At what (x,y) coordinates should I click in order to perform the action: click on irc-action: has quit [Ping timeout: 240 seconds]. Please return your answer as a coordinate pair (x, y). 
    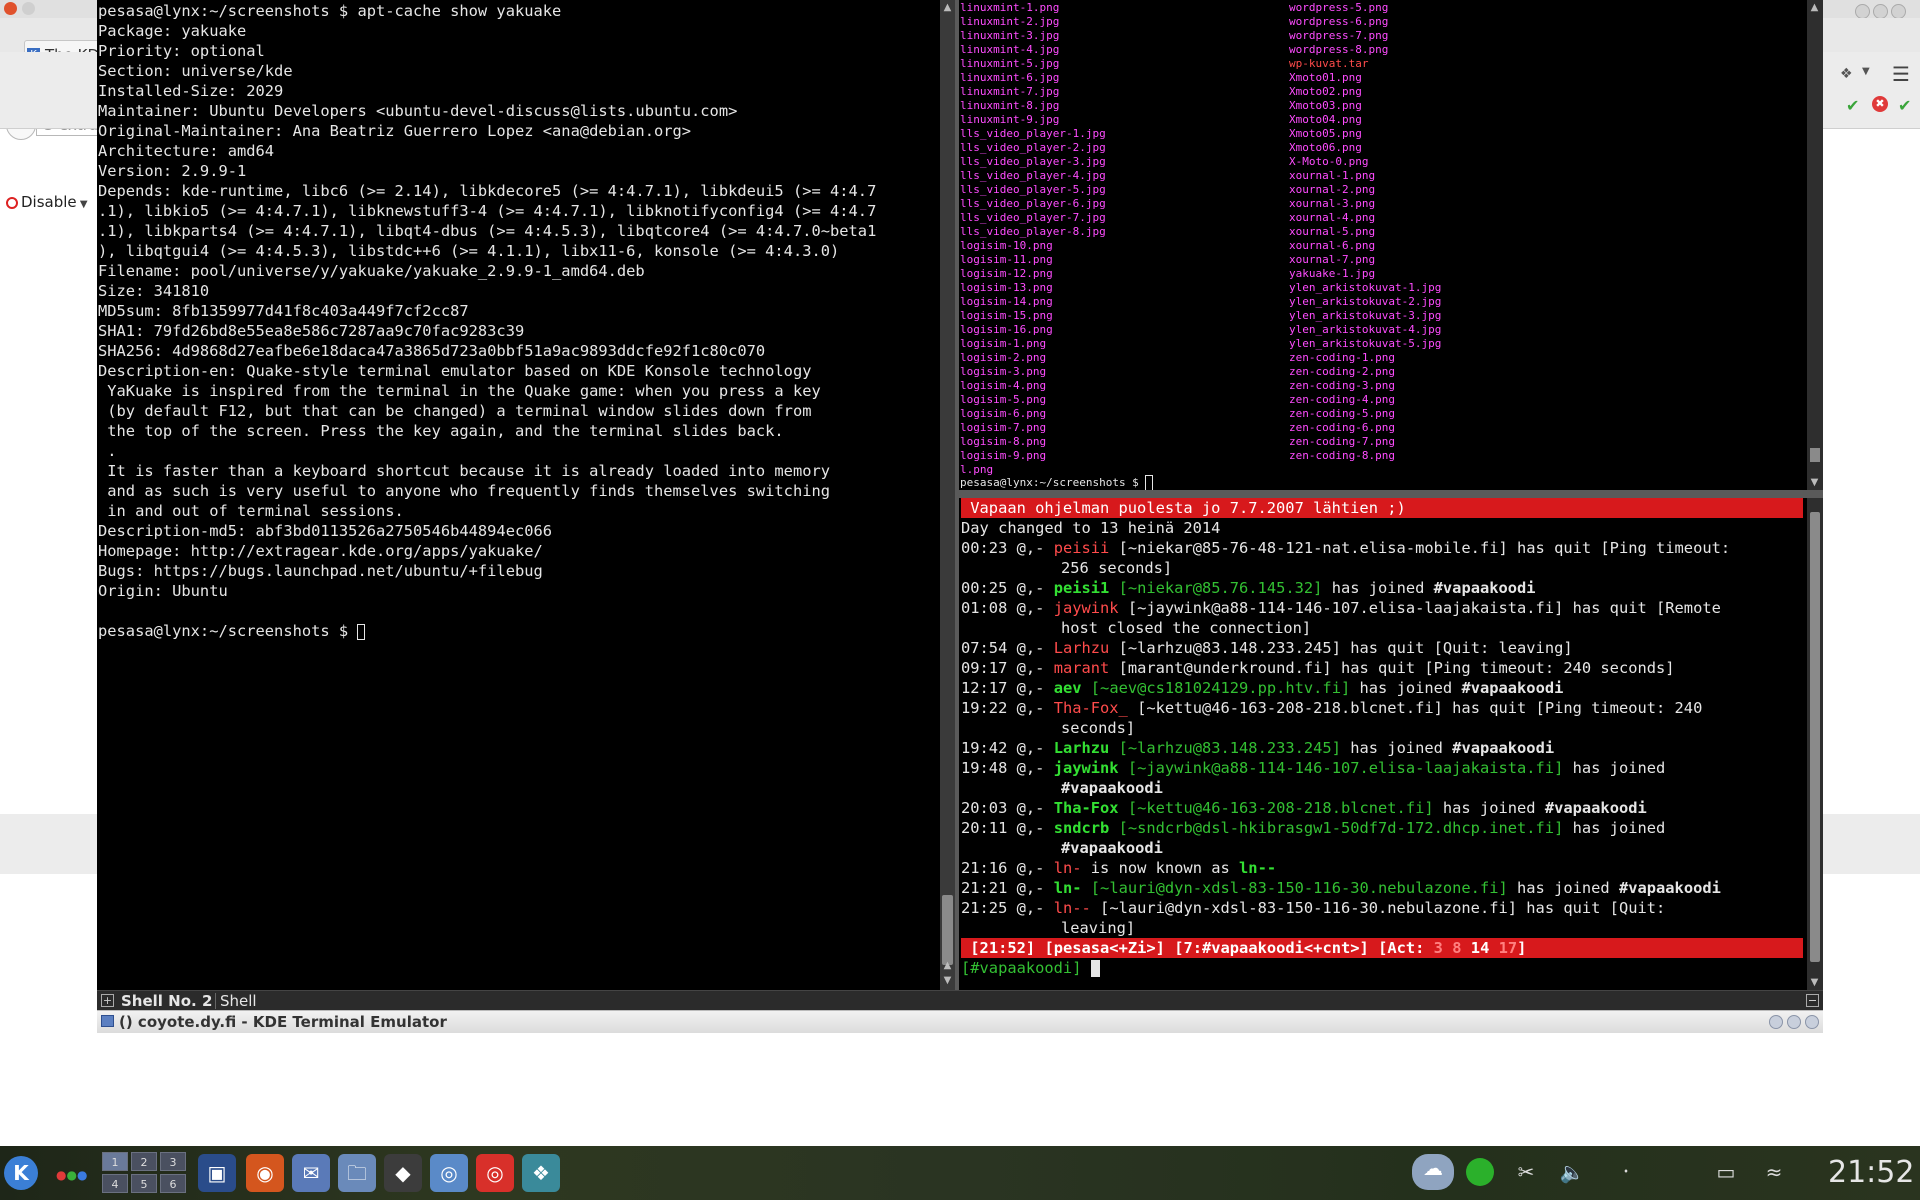
    Looking at the image, I should click on (1503, 668).